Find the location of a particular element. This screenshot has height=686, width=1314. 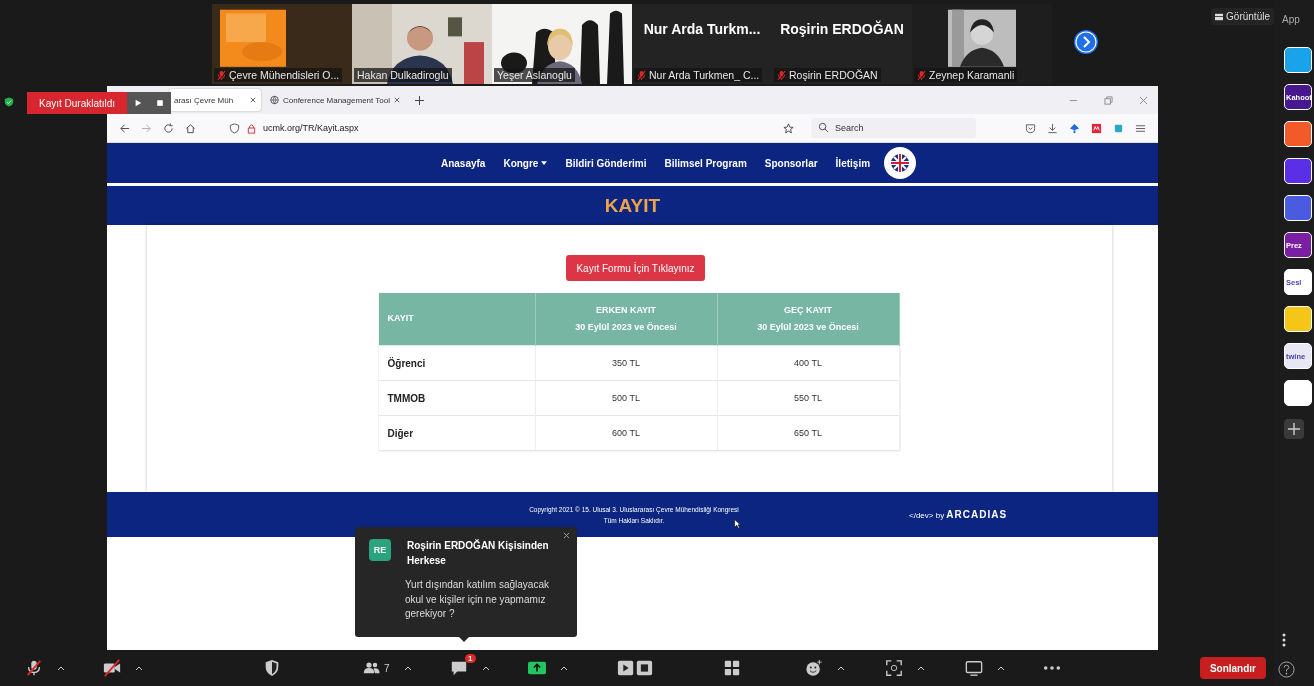

chat-icon is located at coordinates (458, 668).